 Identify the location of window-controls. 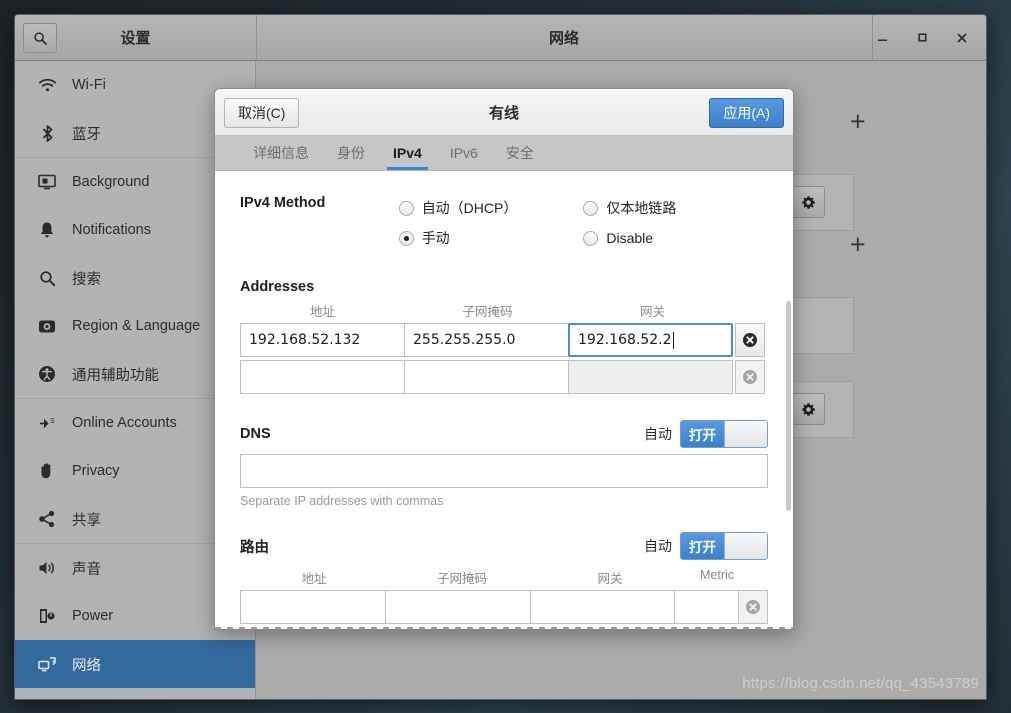
(922, 37).